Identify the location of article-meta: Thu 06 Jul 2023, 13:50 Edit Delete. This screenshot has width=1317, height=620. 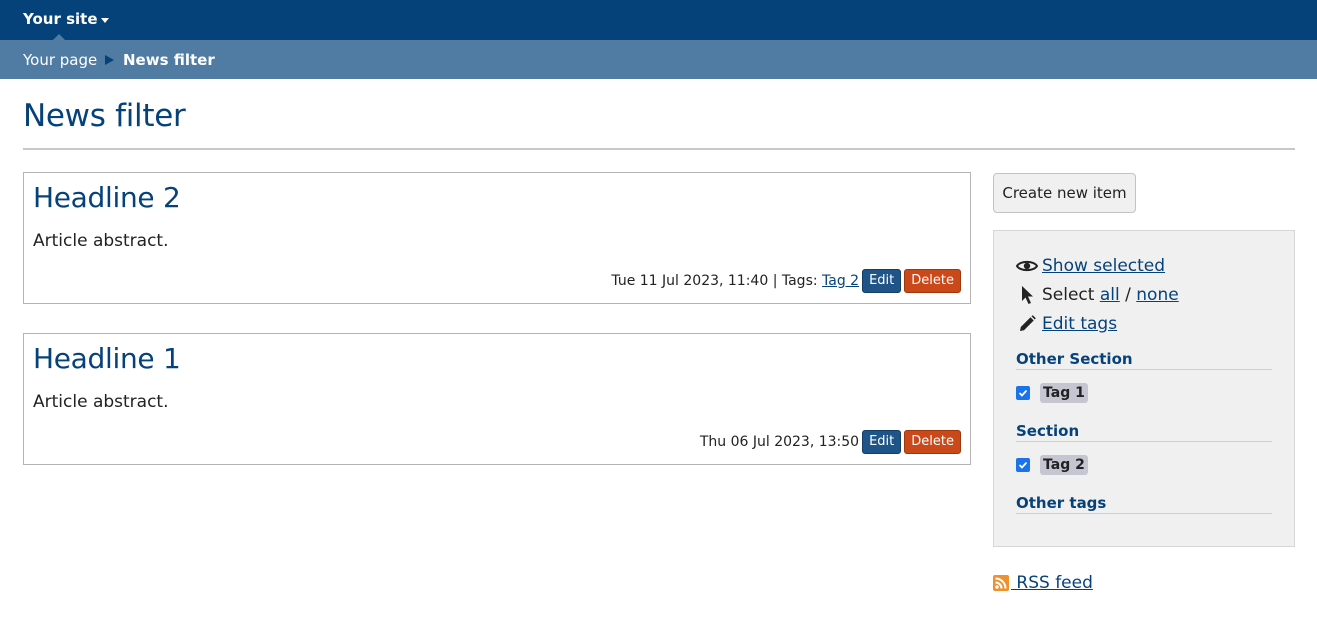
(830, 442).